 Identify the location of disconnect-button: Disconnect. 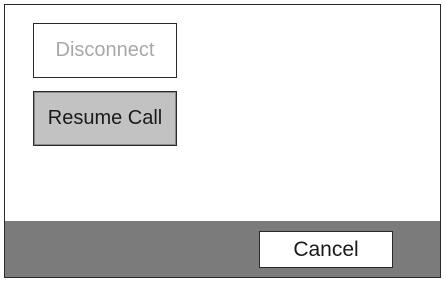
(105, 50).